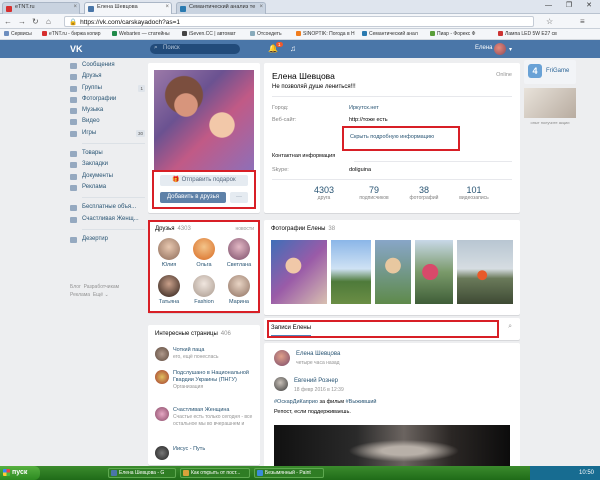  I want to click on search-input: ⌕ Поиск, so click(195, 49).